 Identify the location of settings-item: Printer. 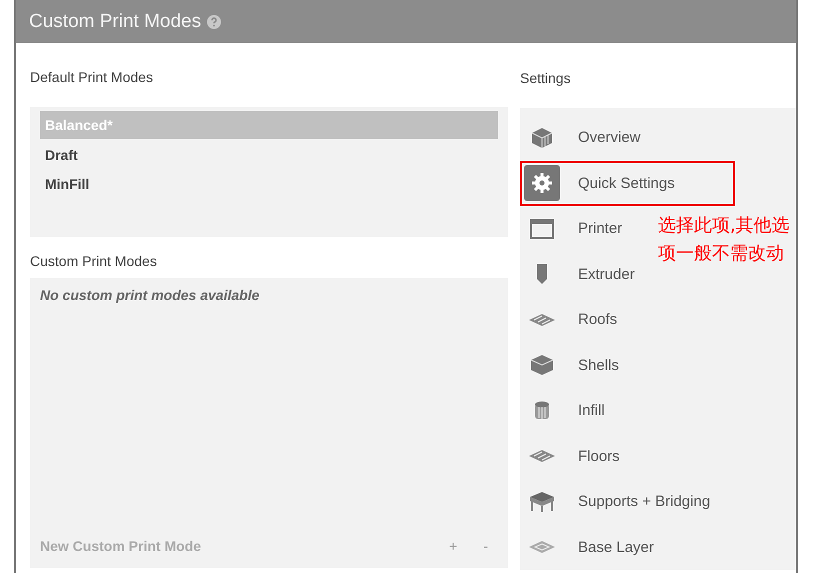
(574, 229).